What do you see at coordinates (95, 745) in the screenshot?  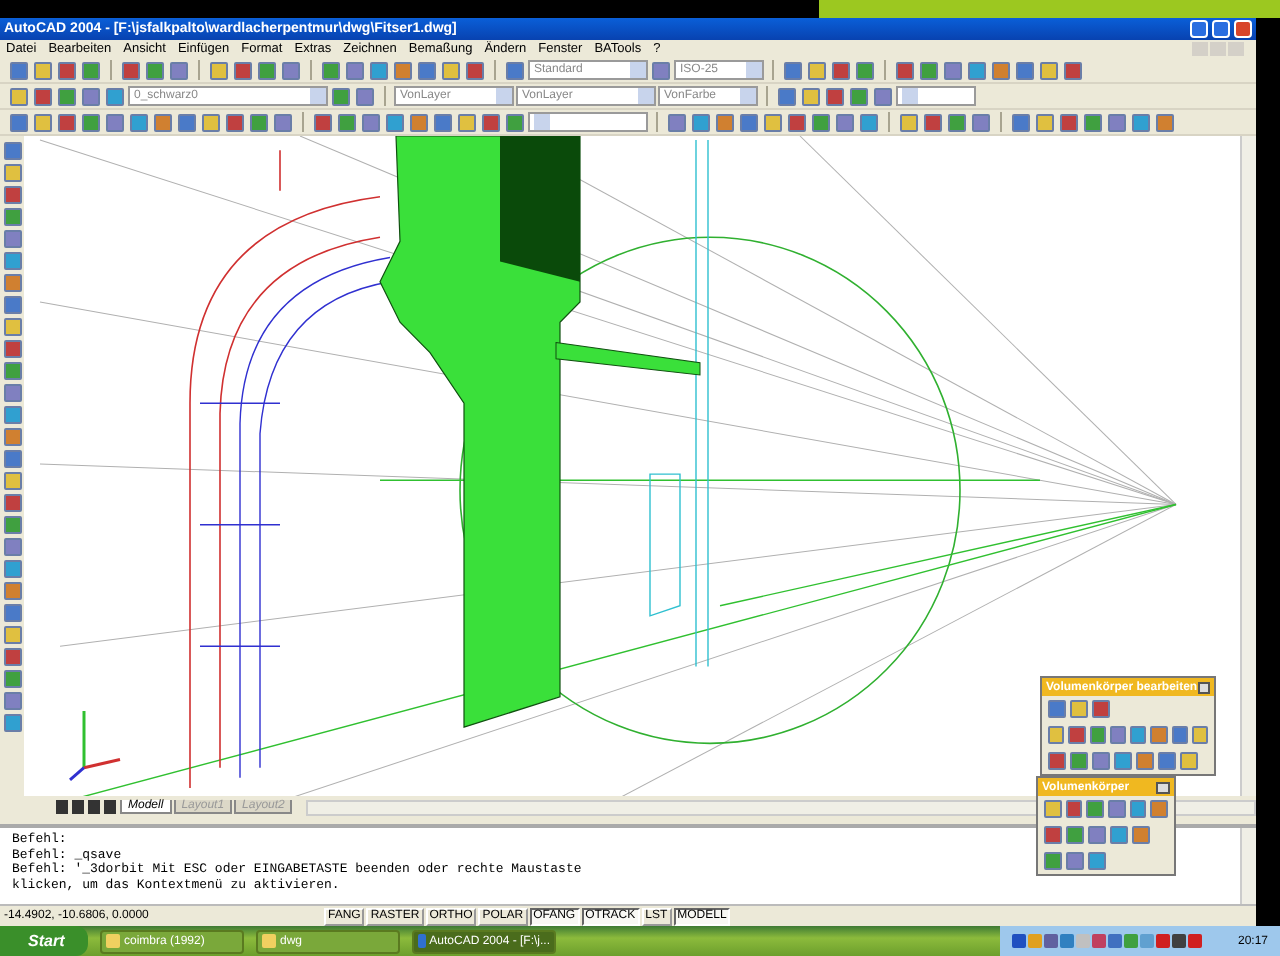 I see `ucs-axis-icon` at bounding box center [95, 745].